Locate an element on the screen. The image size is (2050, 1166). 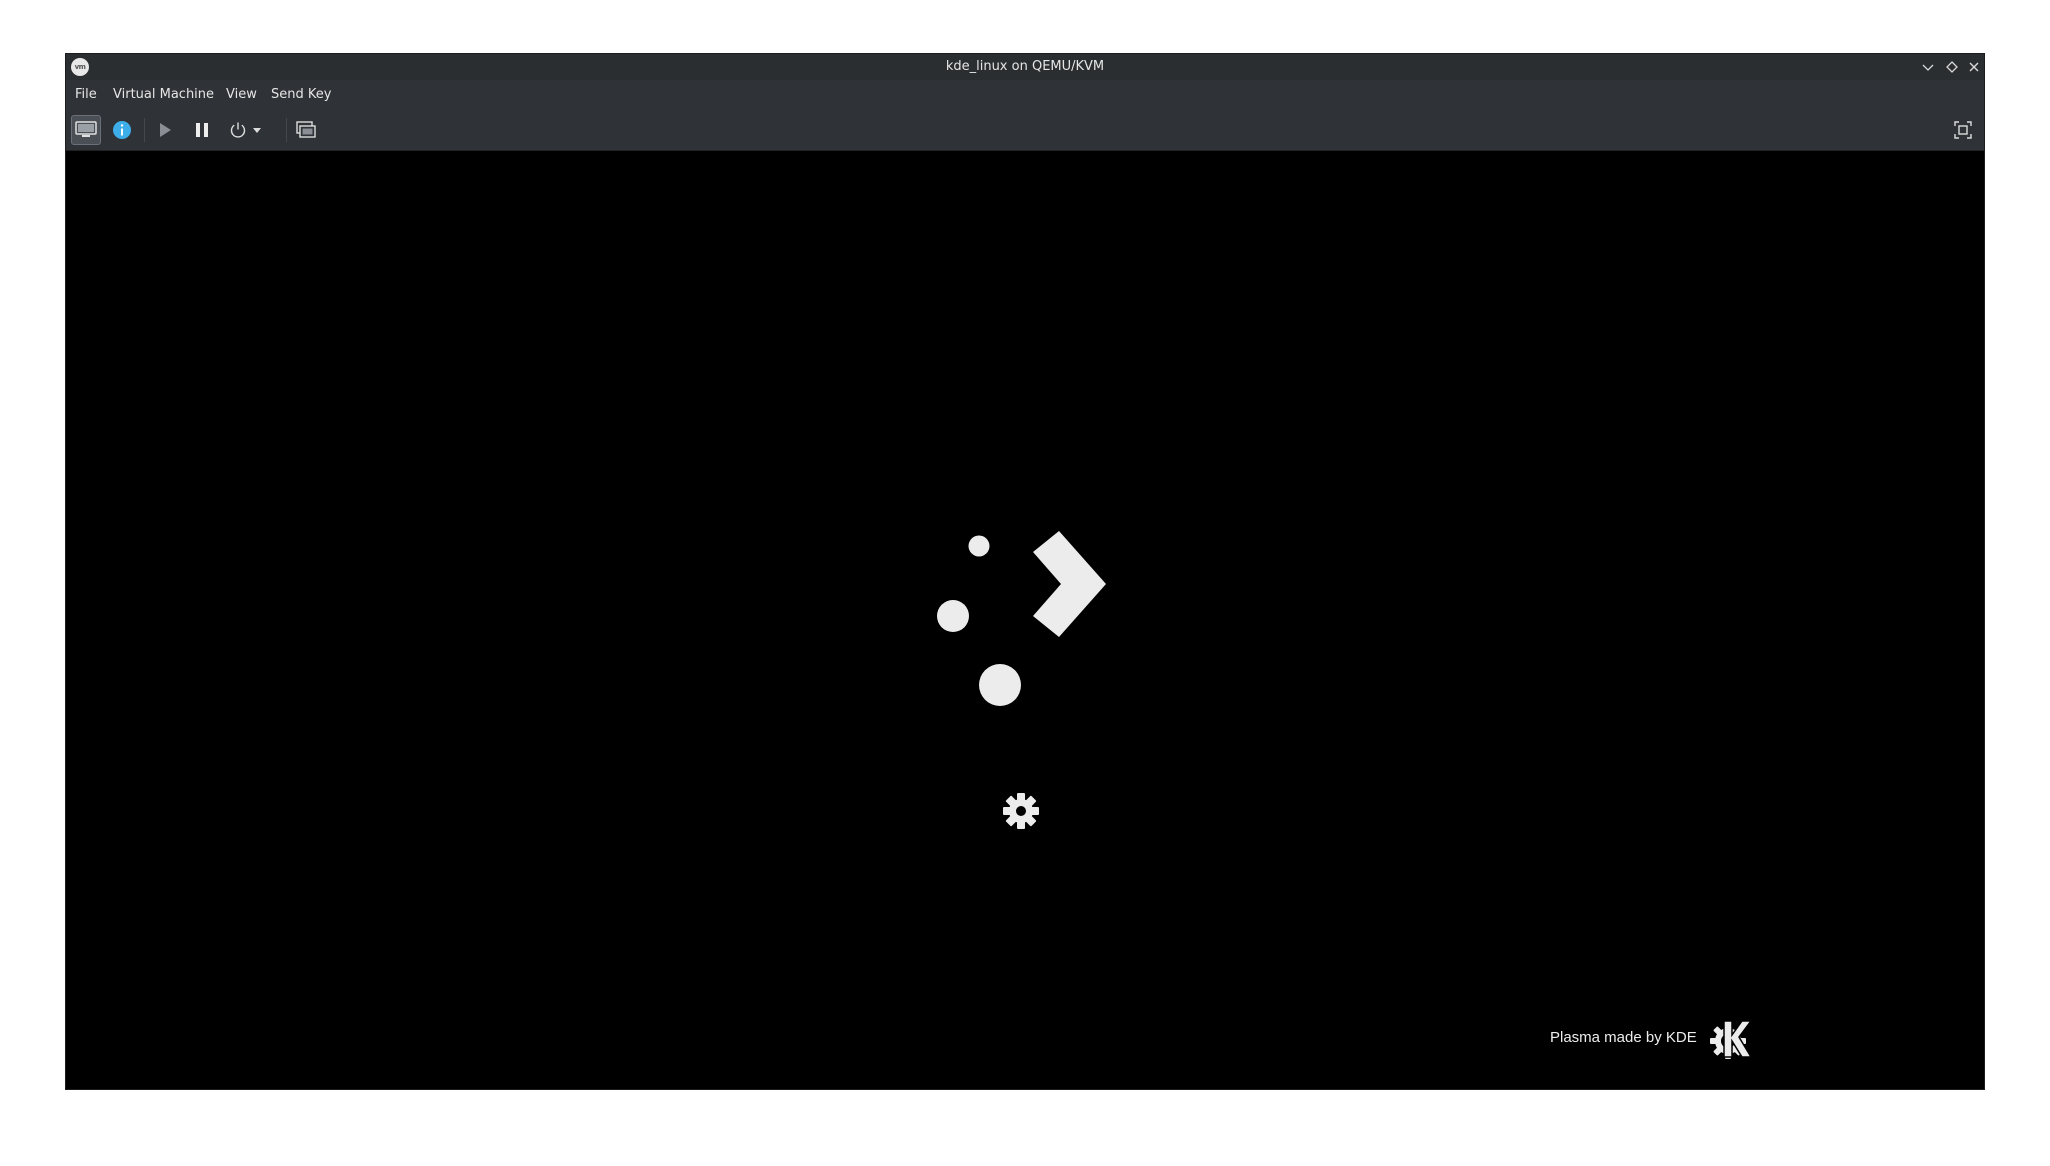
plasma-splash-logo is located at coordinates (1021, 618).